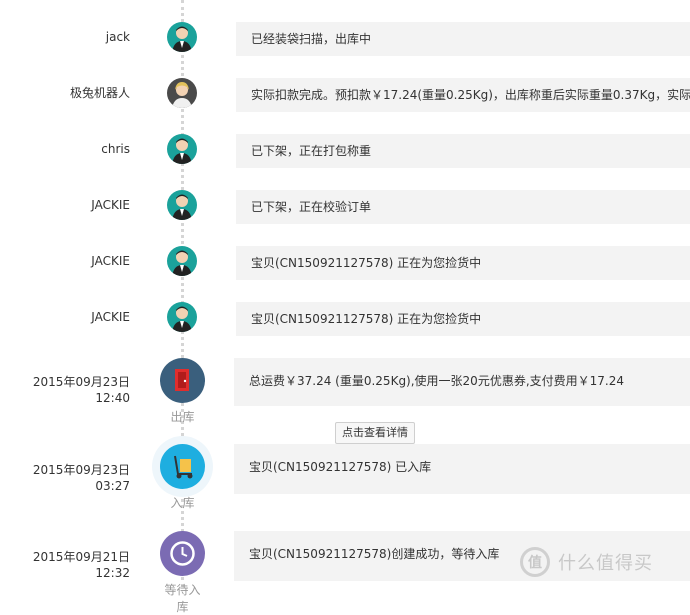 This screenshot has width=690, height=615. I want to click on event-date: 2015年09月21日, so click(81, 557).